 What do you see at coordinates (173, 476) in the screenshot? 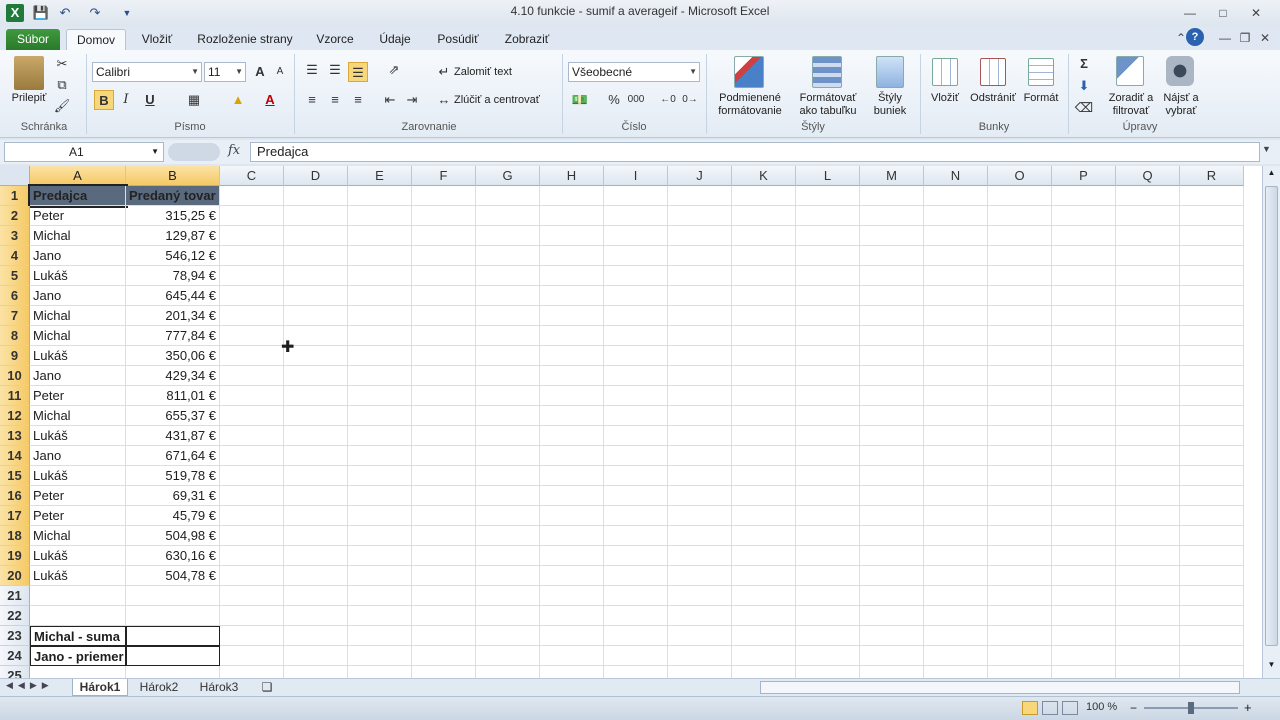
I see `amount-cell: 519,78 €` at bounding box center [173, 476].